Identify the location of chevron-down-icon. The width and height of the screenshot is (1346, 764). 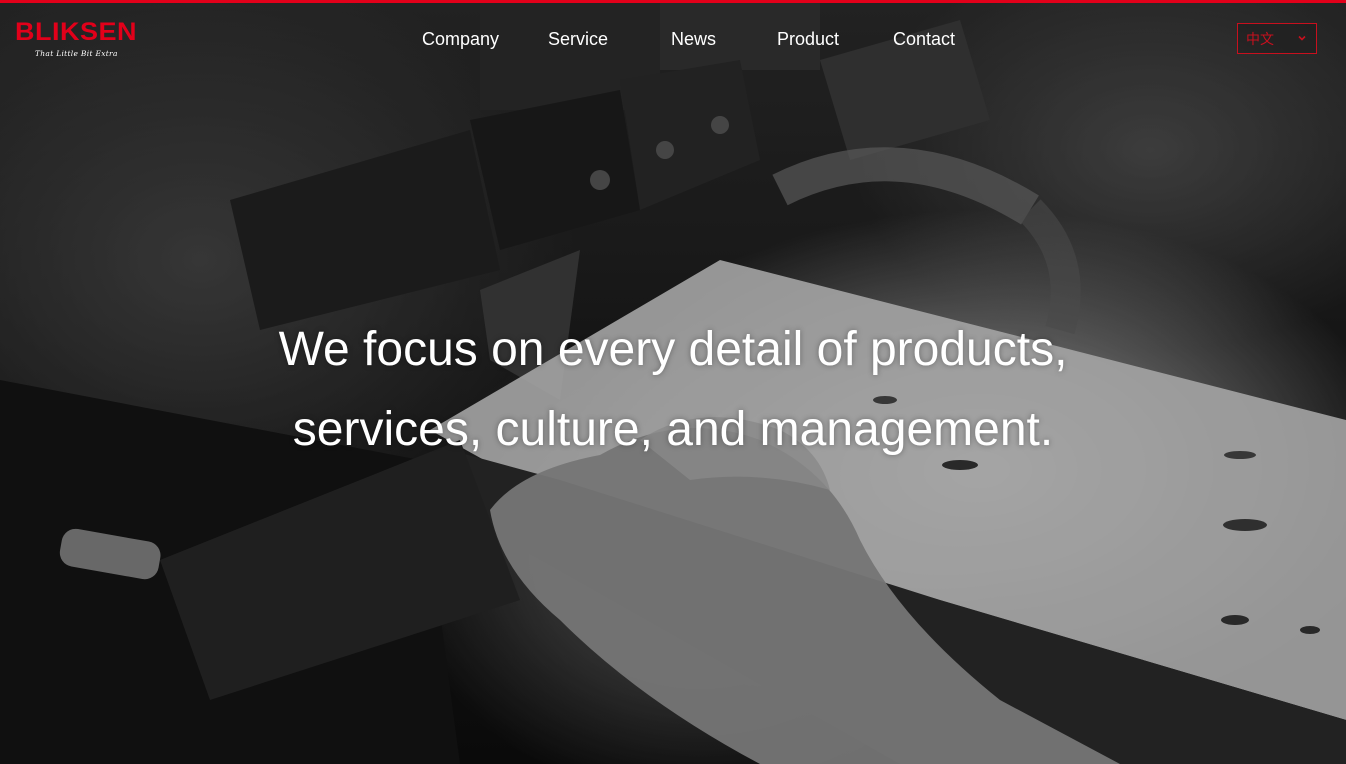
(1302, 38).